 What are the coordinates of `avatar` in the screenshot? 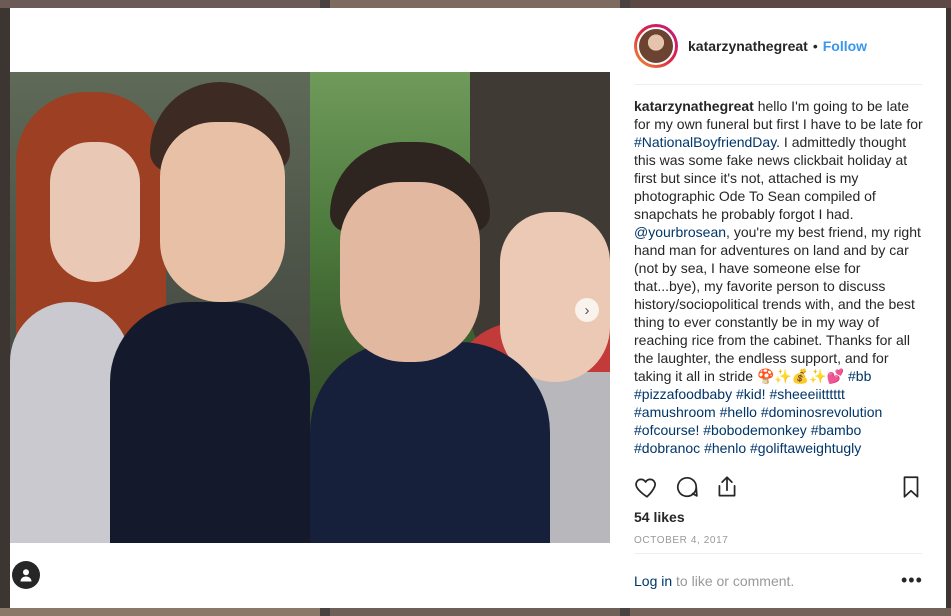 It's located at (656, 46).